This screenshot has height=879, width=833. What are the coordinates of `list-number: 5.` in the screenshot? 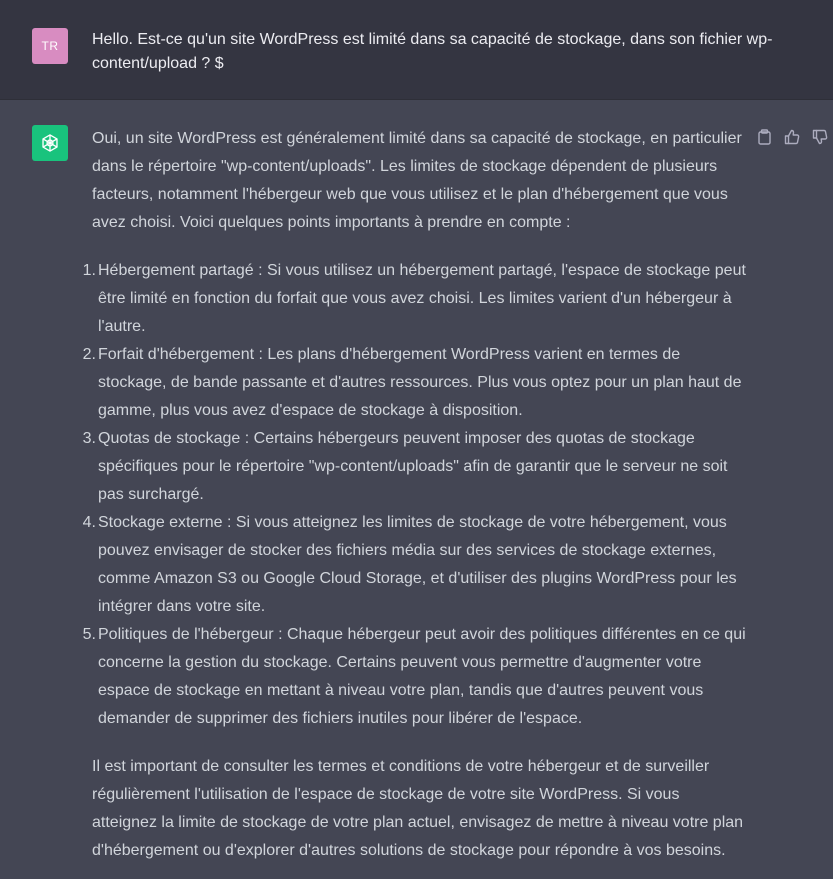 It's located at (89, 634).